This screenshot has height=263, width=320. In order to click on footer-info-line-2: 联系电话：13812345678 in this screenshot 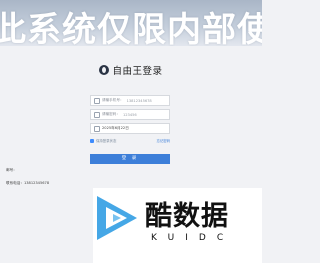, I will do `click(28, 183)`.